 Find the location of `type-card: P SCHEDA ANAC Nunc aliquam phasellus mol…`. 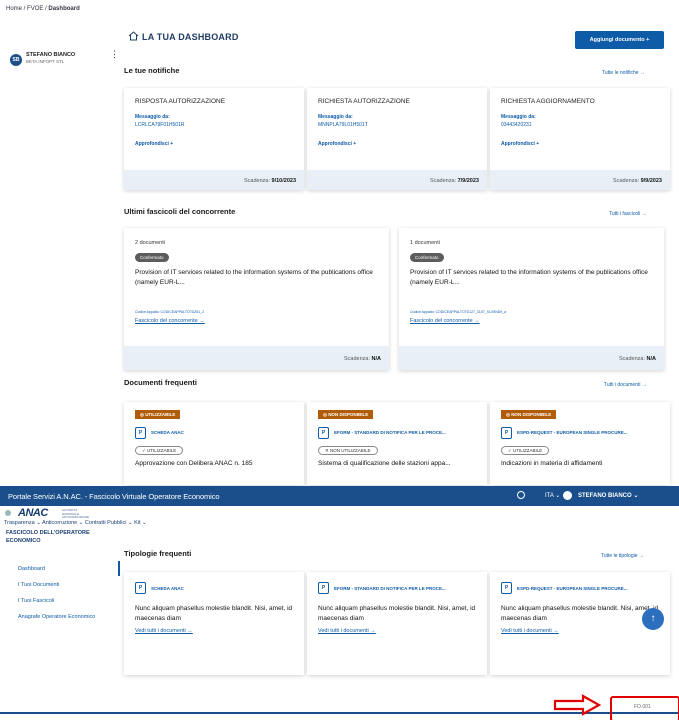

type-card: P SCHEDA ANAC Nunc aliquam phasellus mol… is located at coordinates (214, 623).